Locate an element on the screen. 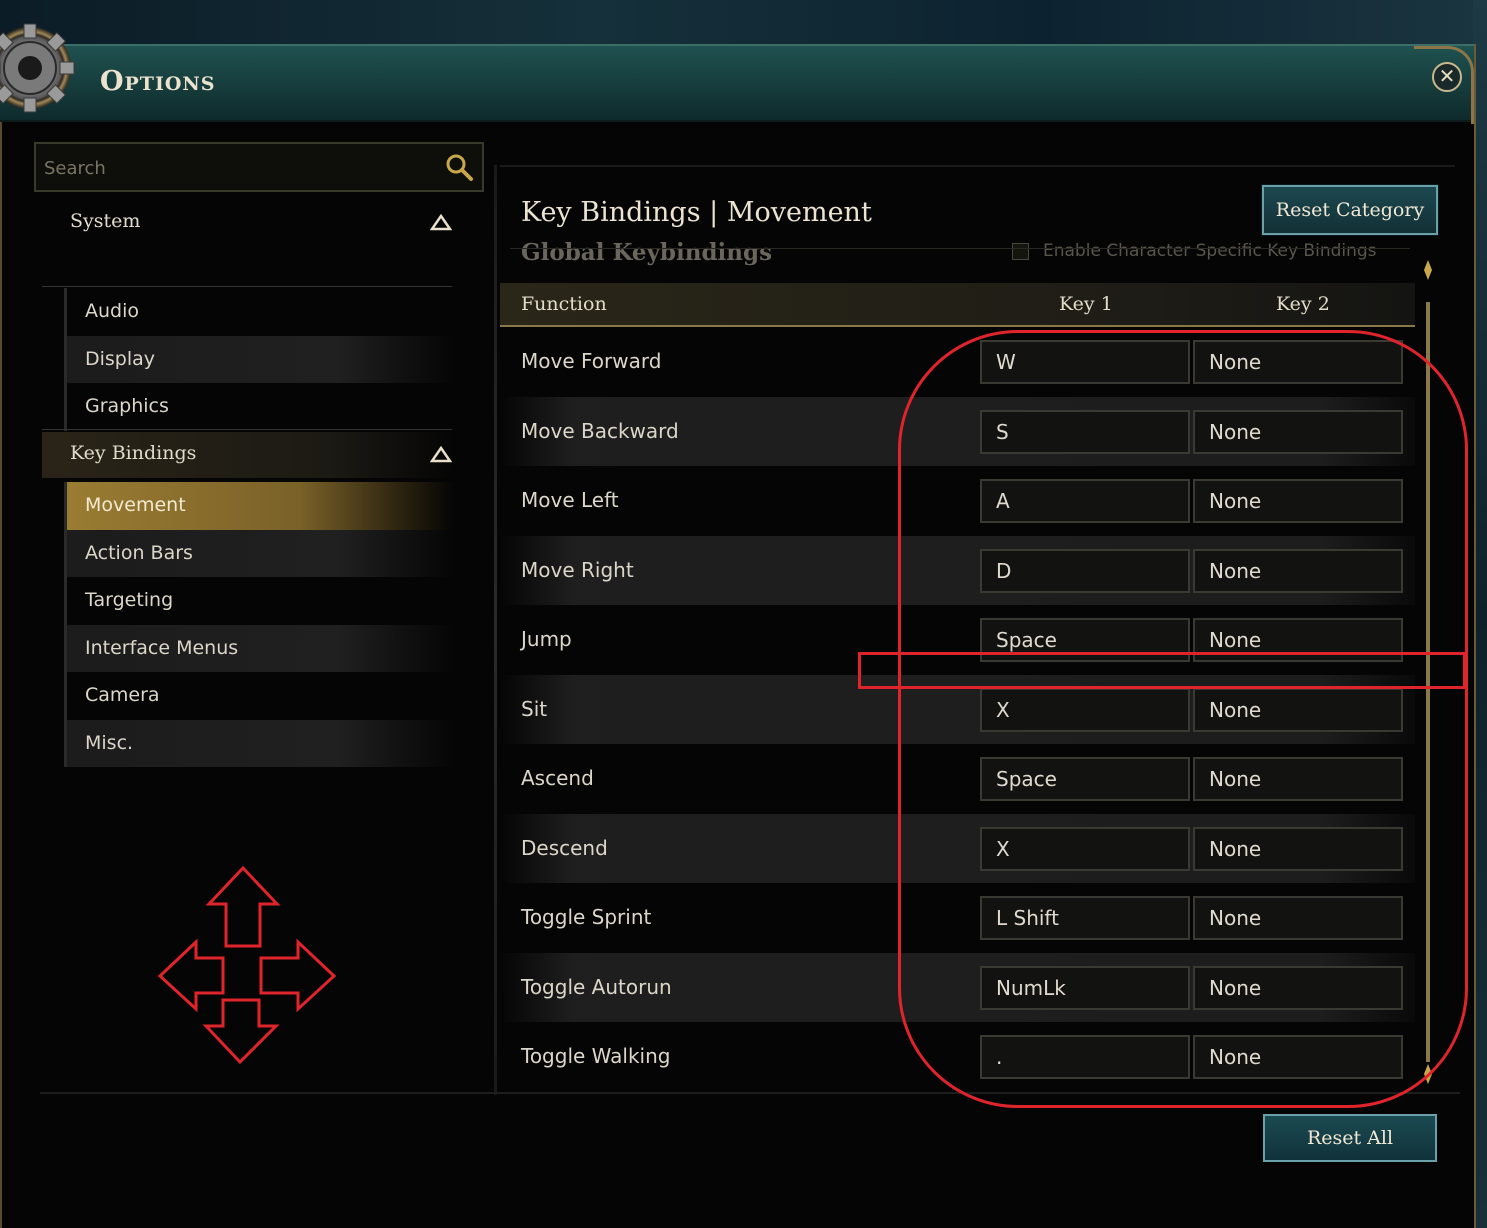  table-row: Move Forward W None is located at coordinates (957, 362).